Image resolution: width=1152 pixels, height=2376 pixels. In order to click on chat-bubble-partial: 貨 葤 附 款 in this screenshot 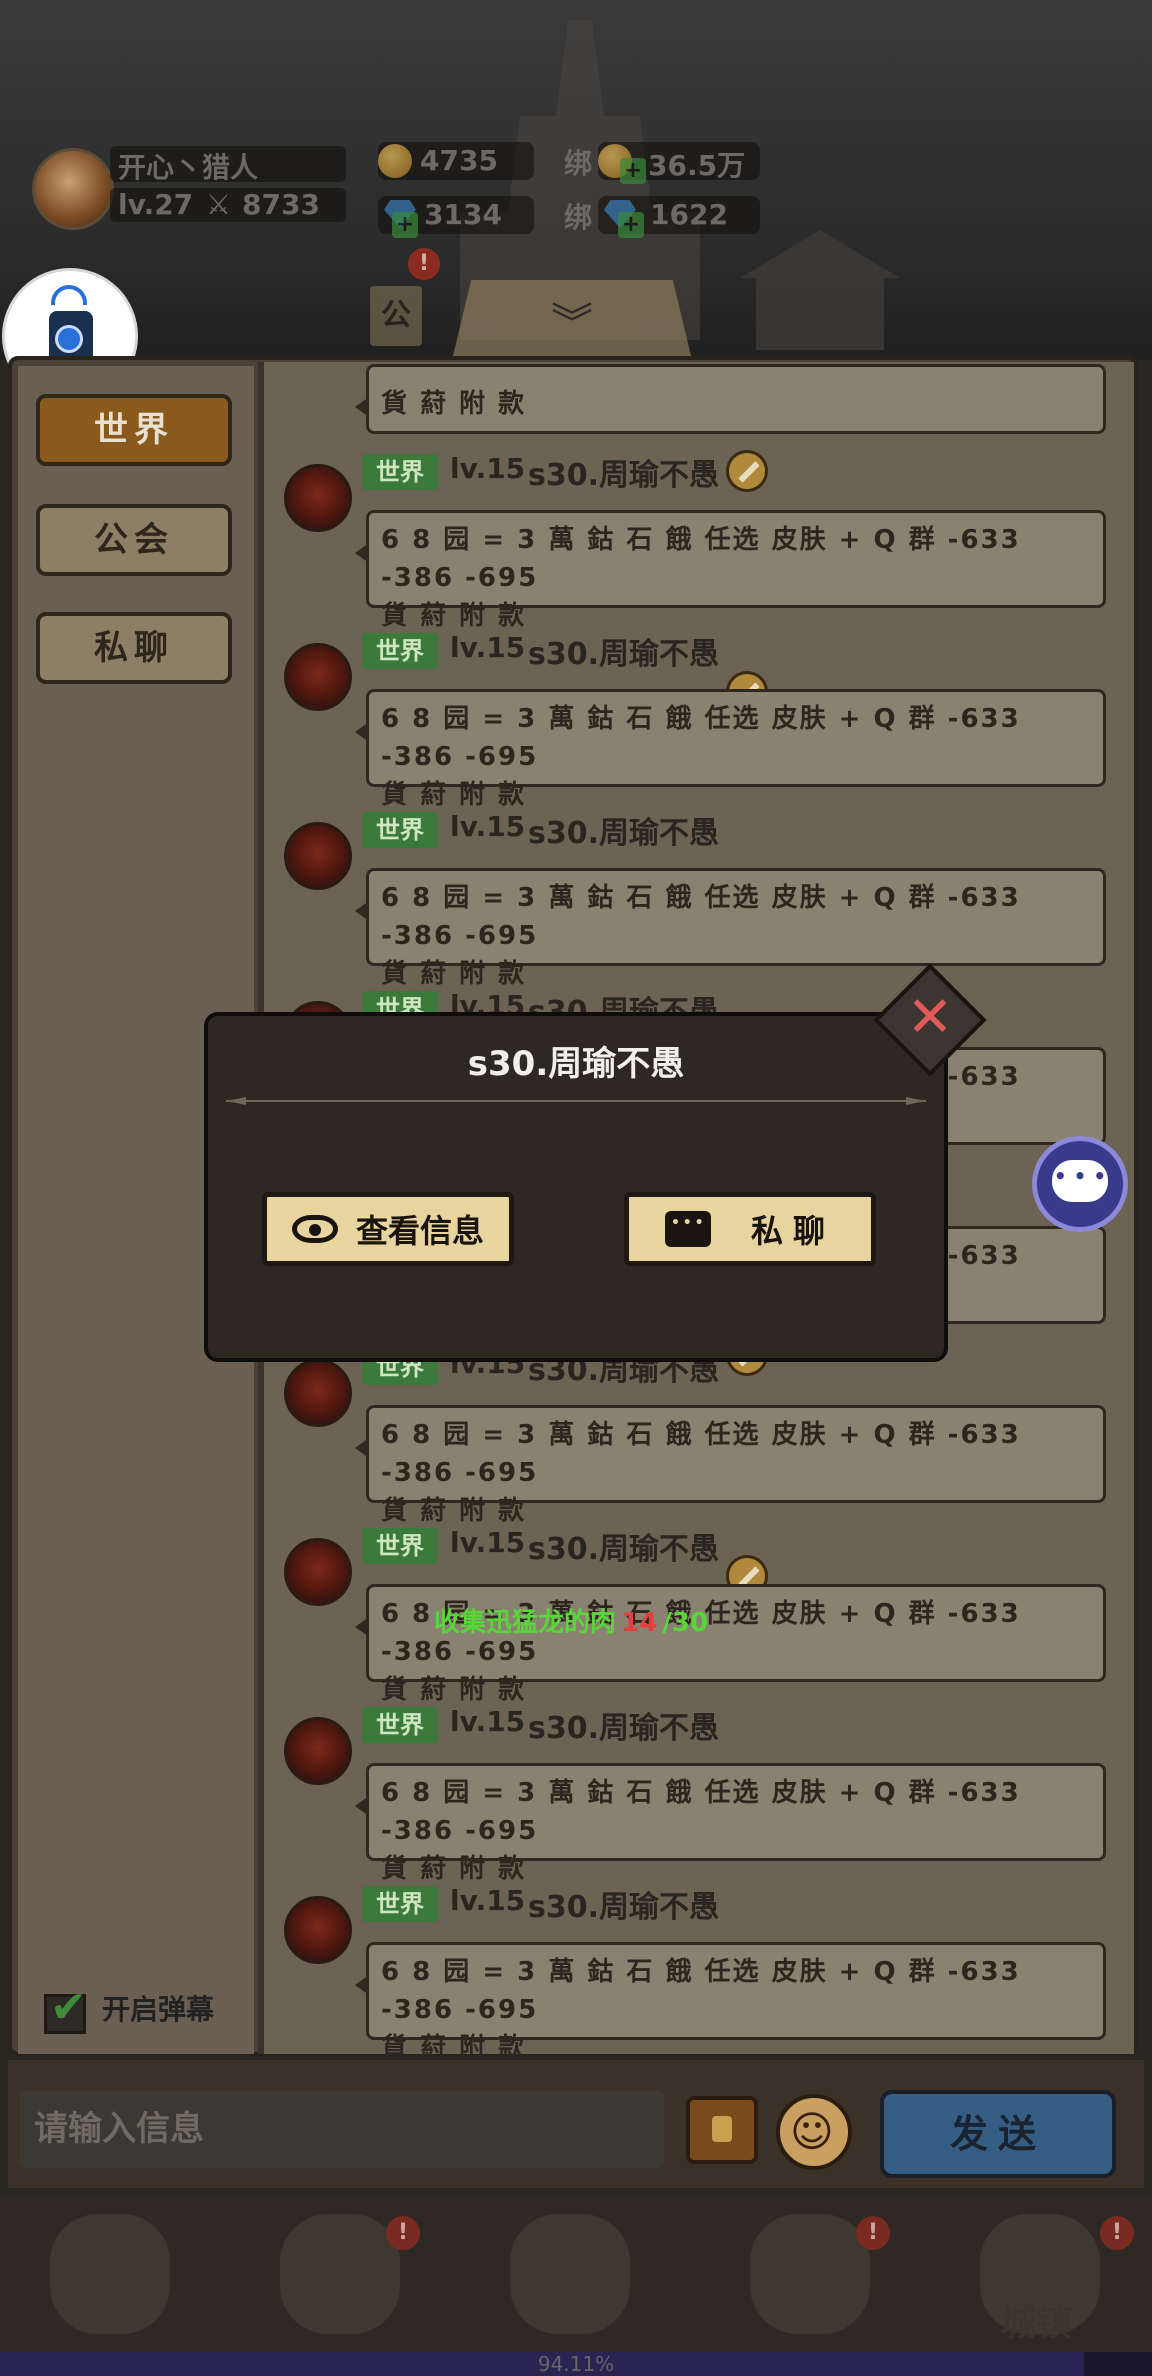, I will do `click(730, 399)`.